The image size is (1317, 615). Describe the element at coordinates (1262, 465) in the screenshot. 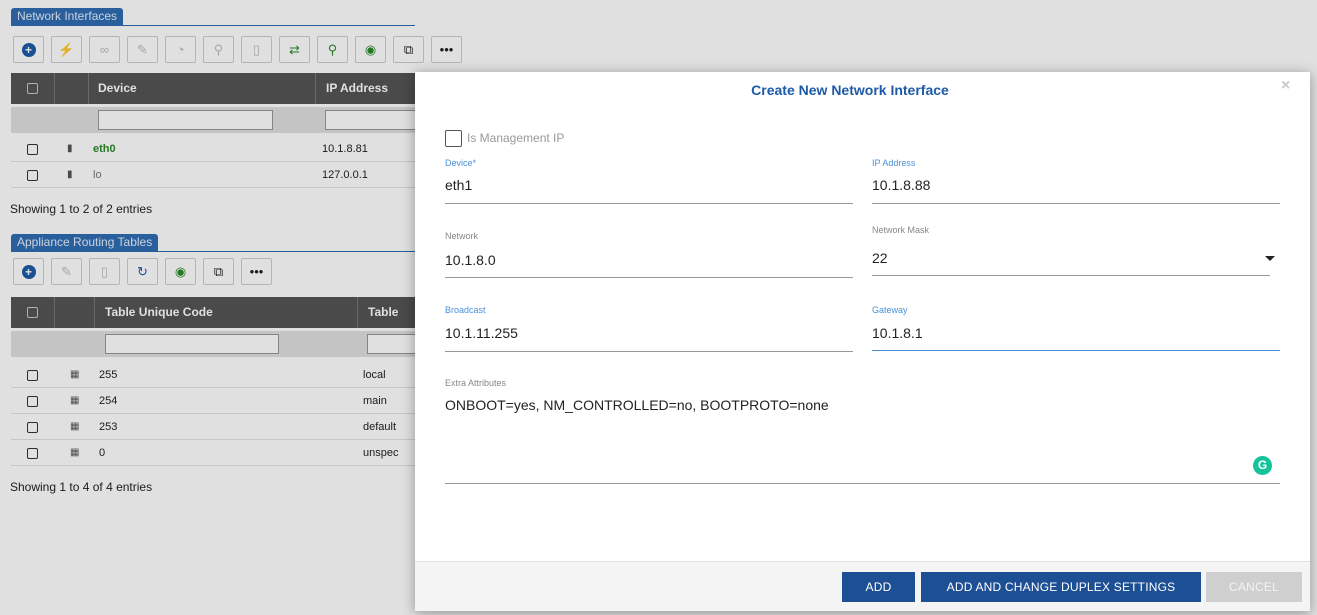

I see `grammarly-icon: G` at that location.